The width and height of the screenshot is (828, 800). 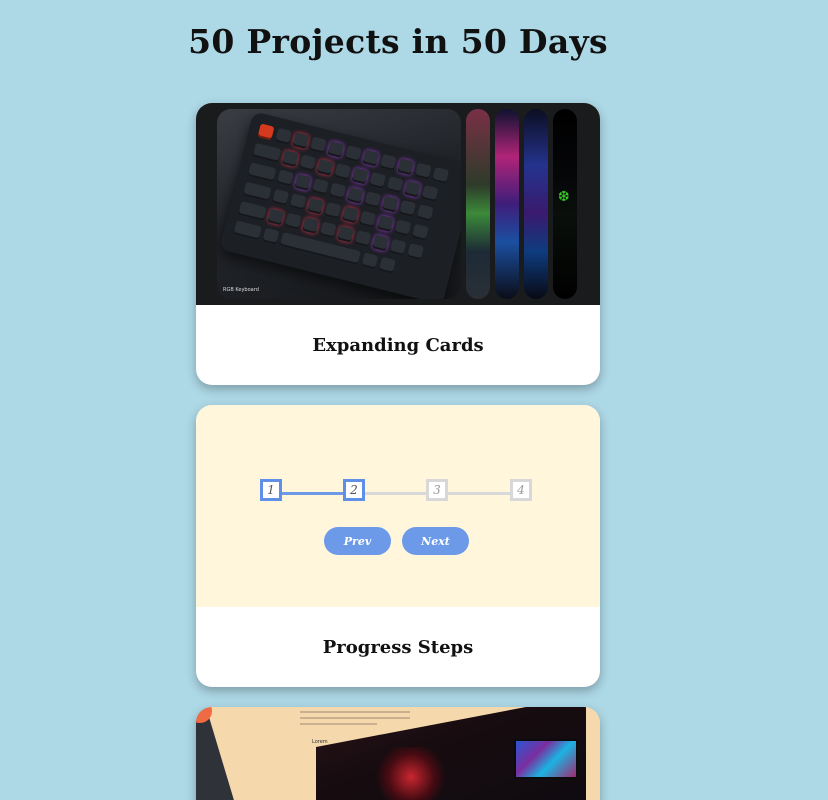 I want to click on progress-track-active, so click(x=312, y=493).